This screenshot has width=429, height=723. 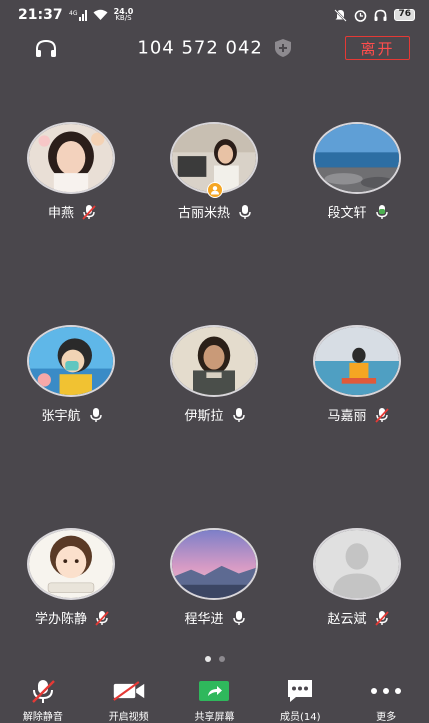 I want to click on participant-name-row: 学办陈静, so click(x=72, y=617).